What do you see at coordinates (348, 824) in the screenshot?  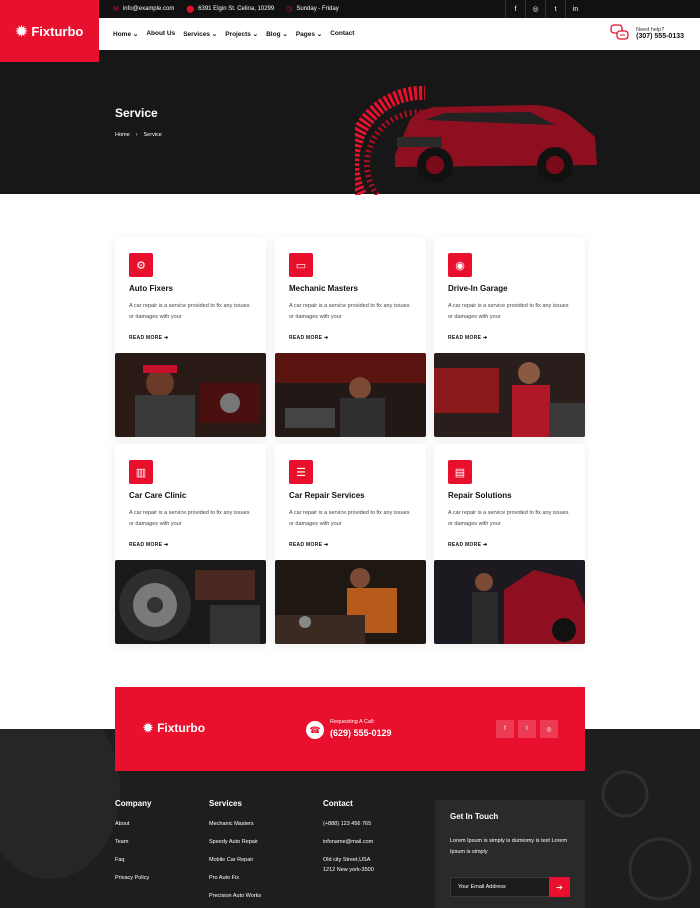 I see `contact-phone: (+888) 123 456 765` at bounding box center [348, 824].